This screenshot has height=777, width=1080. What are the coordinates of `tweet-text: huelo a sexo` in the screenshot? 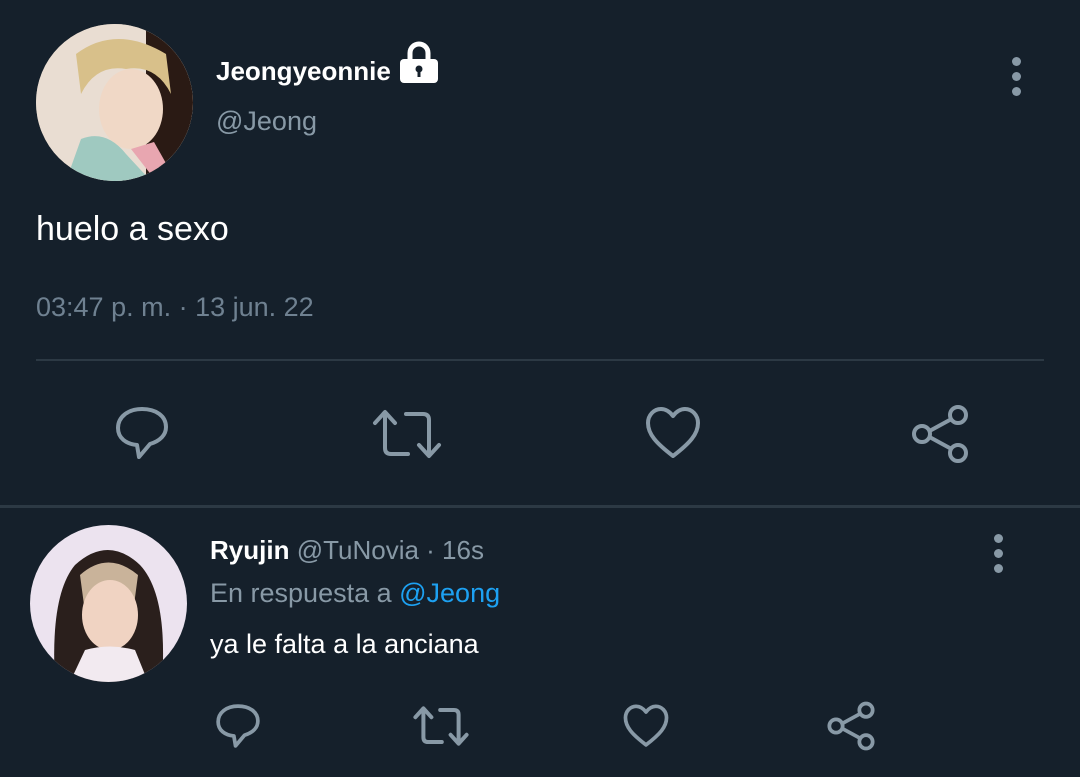 It's located at (132, 229).